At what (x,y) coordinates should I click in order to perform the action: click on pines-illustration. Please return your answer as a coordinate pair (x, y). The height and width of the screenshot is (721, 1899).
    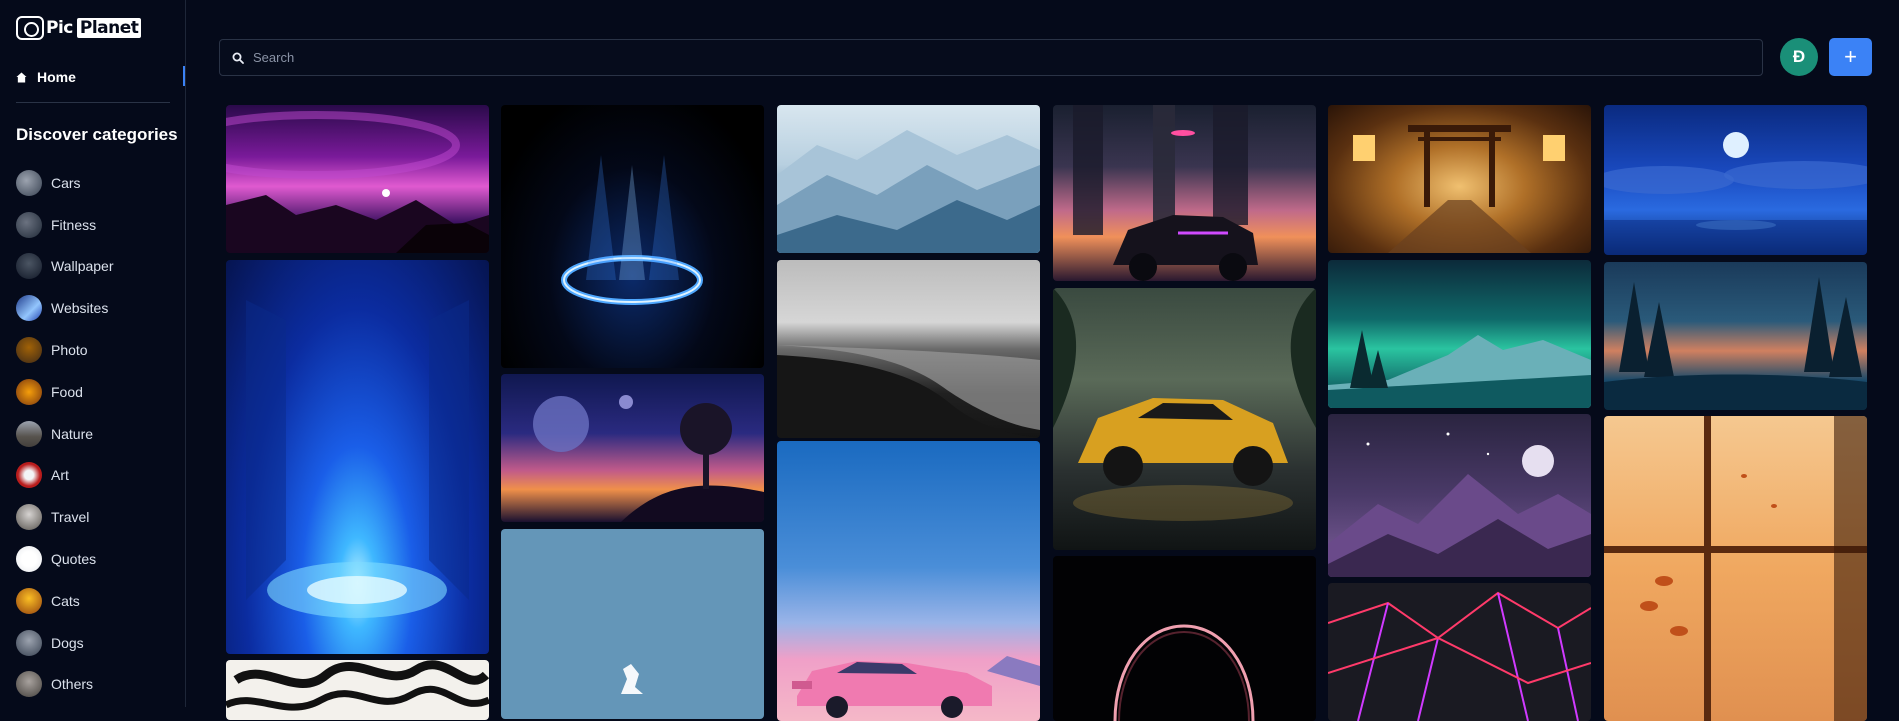
    Looking at the image, I should click on (1459, 369).